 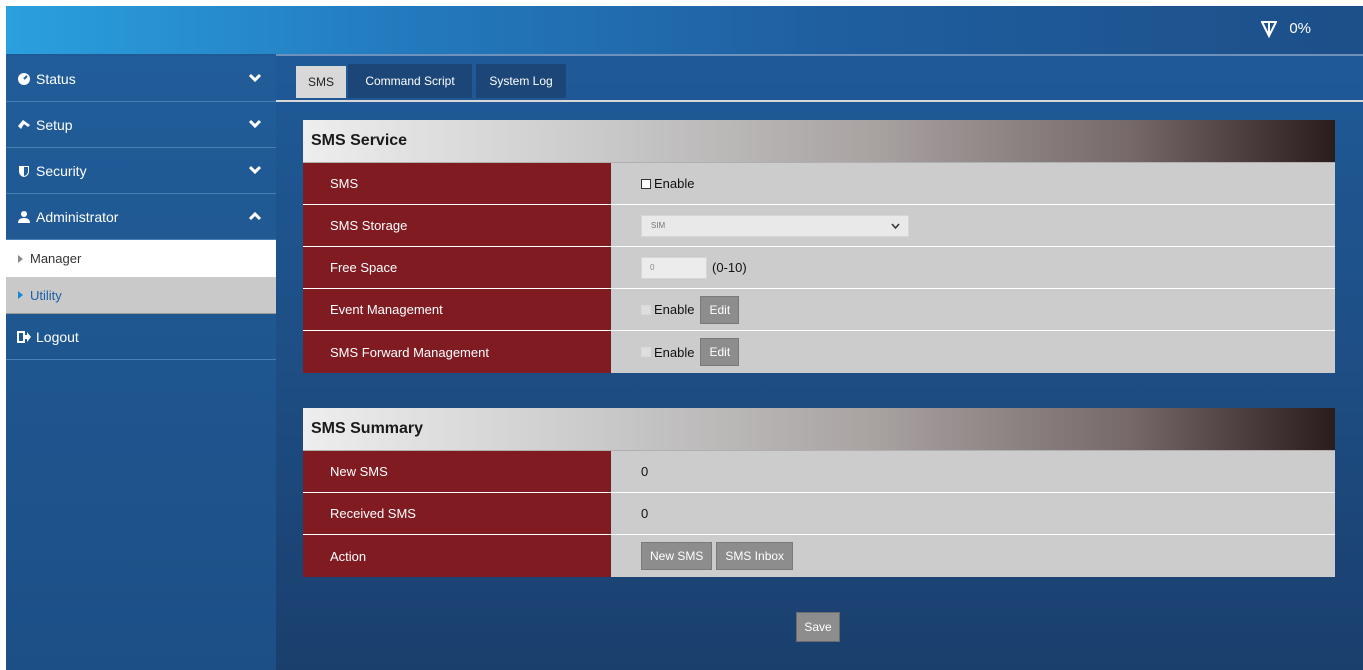 What do you see at coordinates (457, 513) in the screenshot?
I see `row-label: Received SMS` at bounding box center [457, 513].